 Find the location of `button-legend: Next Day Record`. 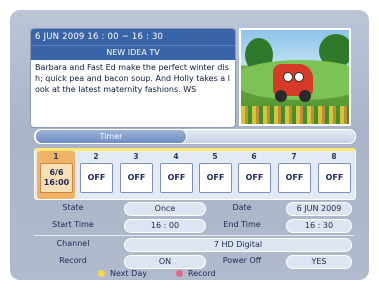

button-legend: Next Day Record is located at coordinates (189, 274).